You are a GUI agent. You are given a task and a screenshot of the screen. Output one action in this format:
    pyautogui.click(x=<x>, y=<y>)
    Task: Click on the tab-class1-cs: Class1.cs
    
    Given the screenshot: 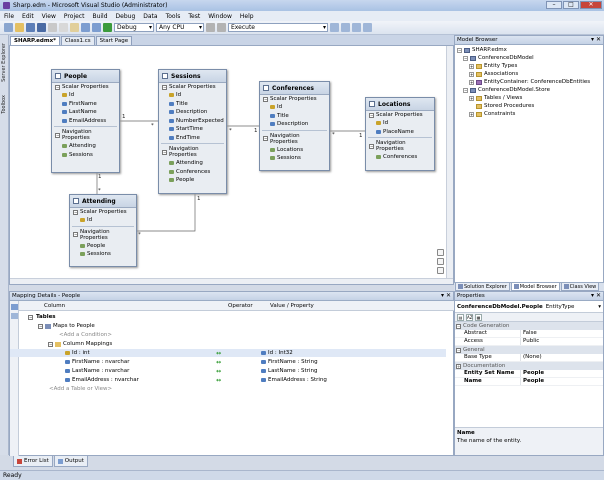 What is the action you would take?
    pyautogui.click(x=78, y=40)
    